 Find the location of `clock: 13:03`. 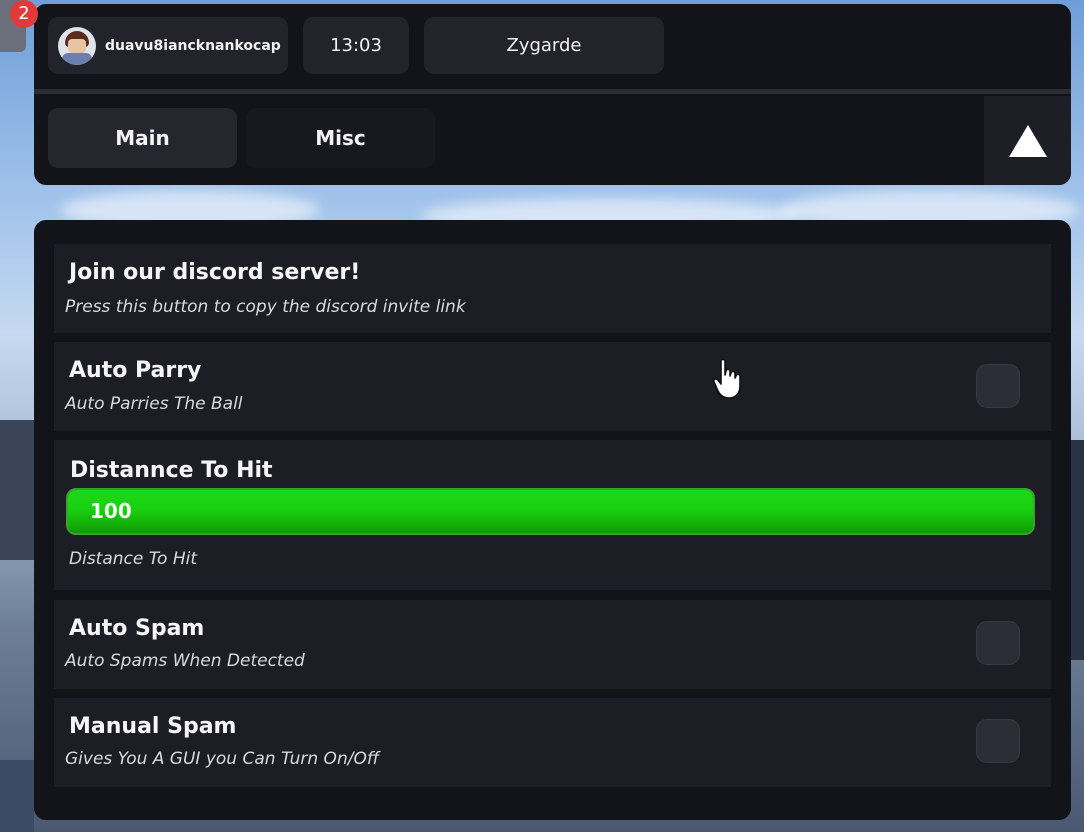

clock: 13:03 is located at coordinates (356, 45).